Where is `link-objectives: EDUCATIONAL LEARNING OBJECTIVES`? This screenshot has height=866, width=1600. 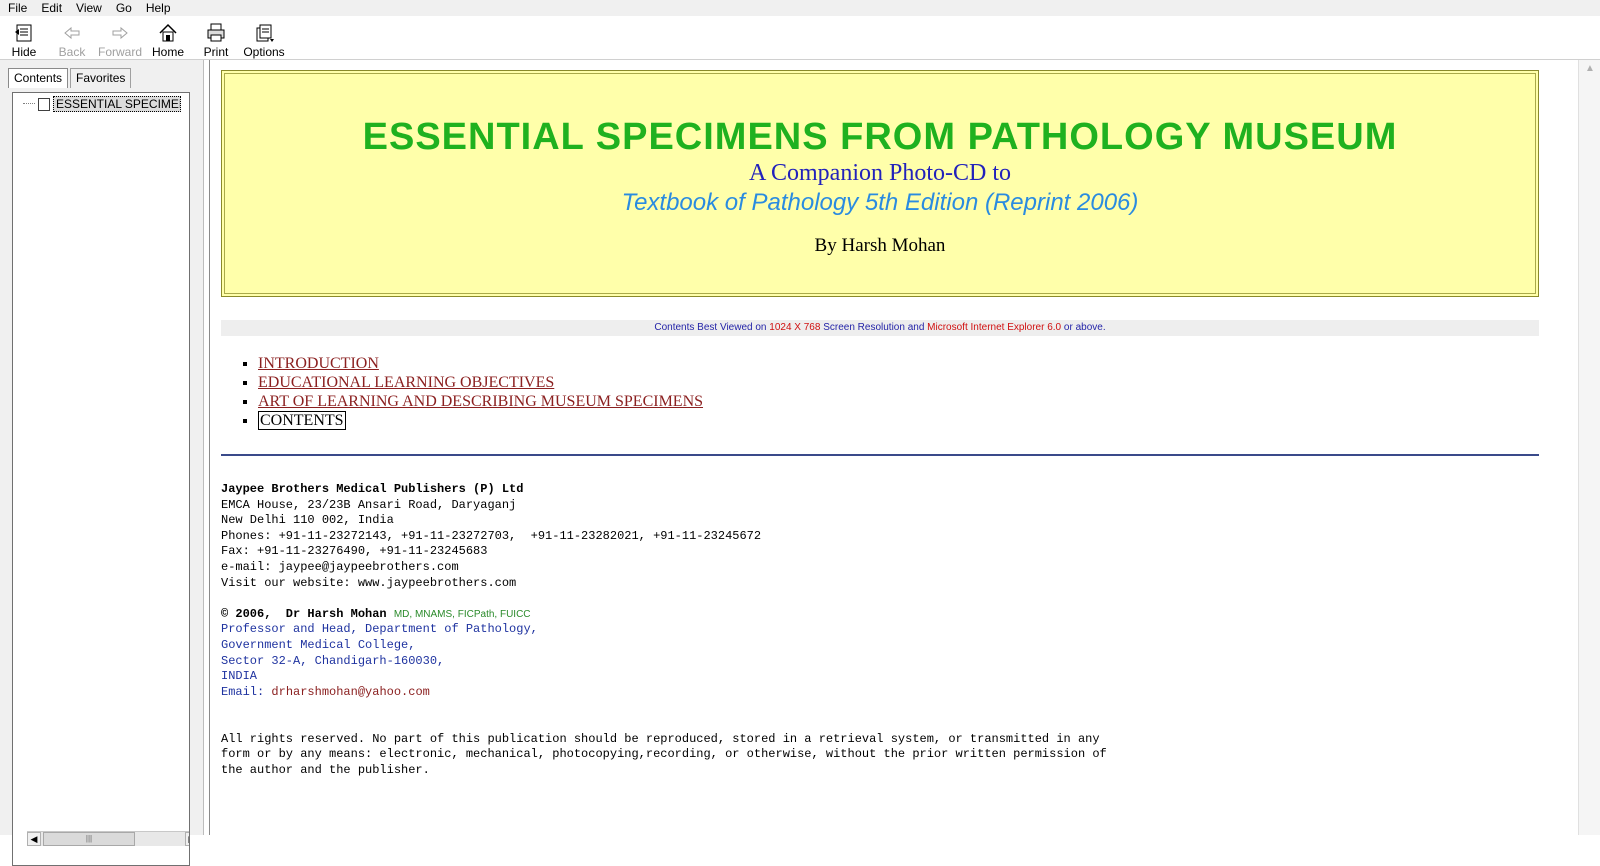 link-objectives: EDUCATIONAL LEARNING OBJECTIVES is located at coordinates (406, 382).